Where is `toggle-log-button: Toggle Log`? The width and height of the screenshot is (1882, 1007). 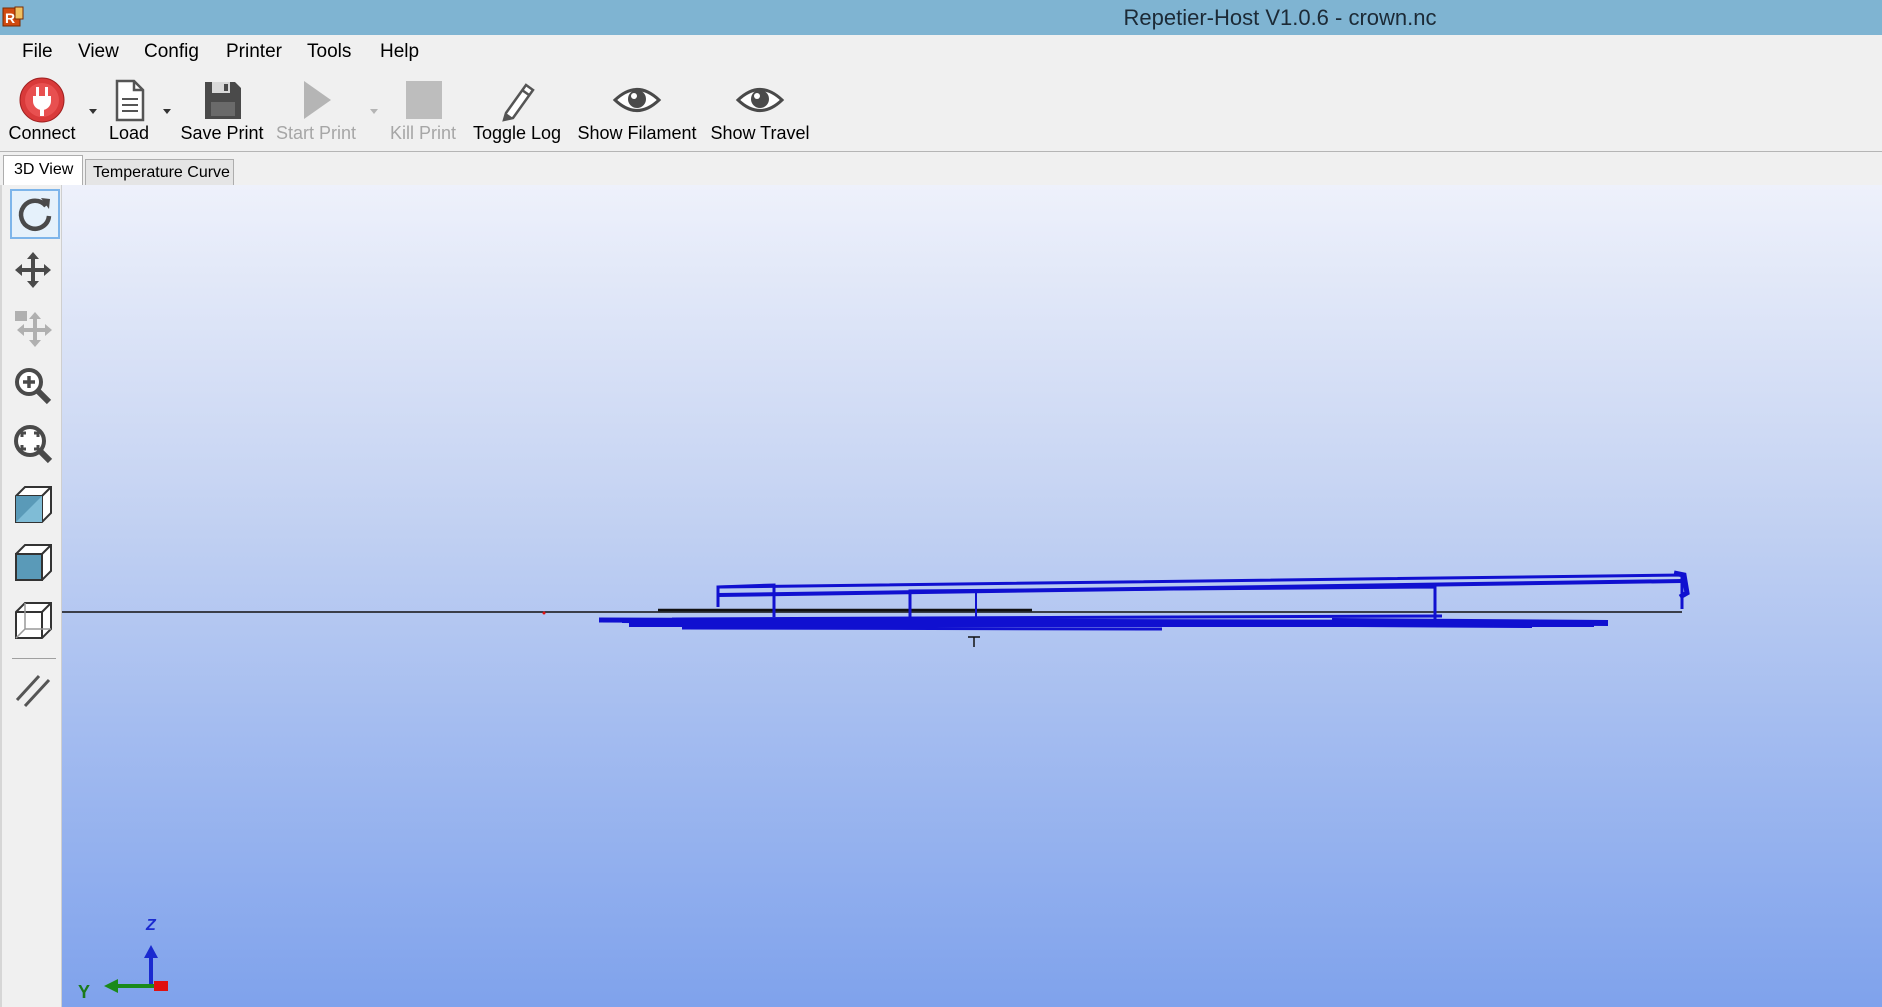
toggle-log-button: Toggle Log is located at coordinates (517, 111).